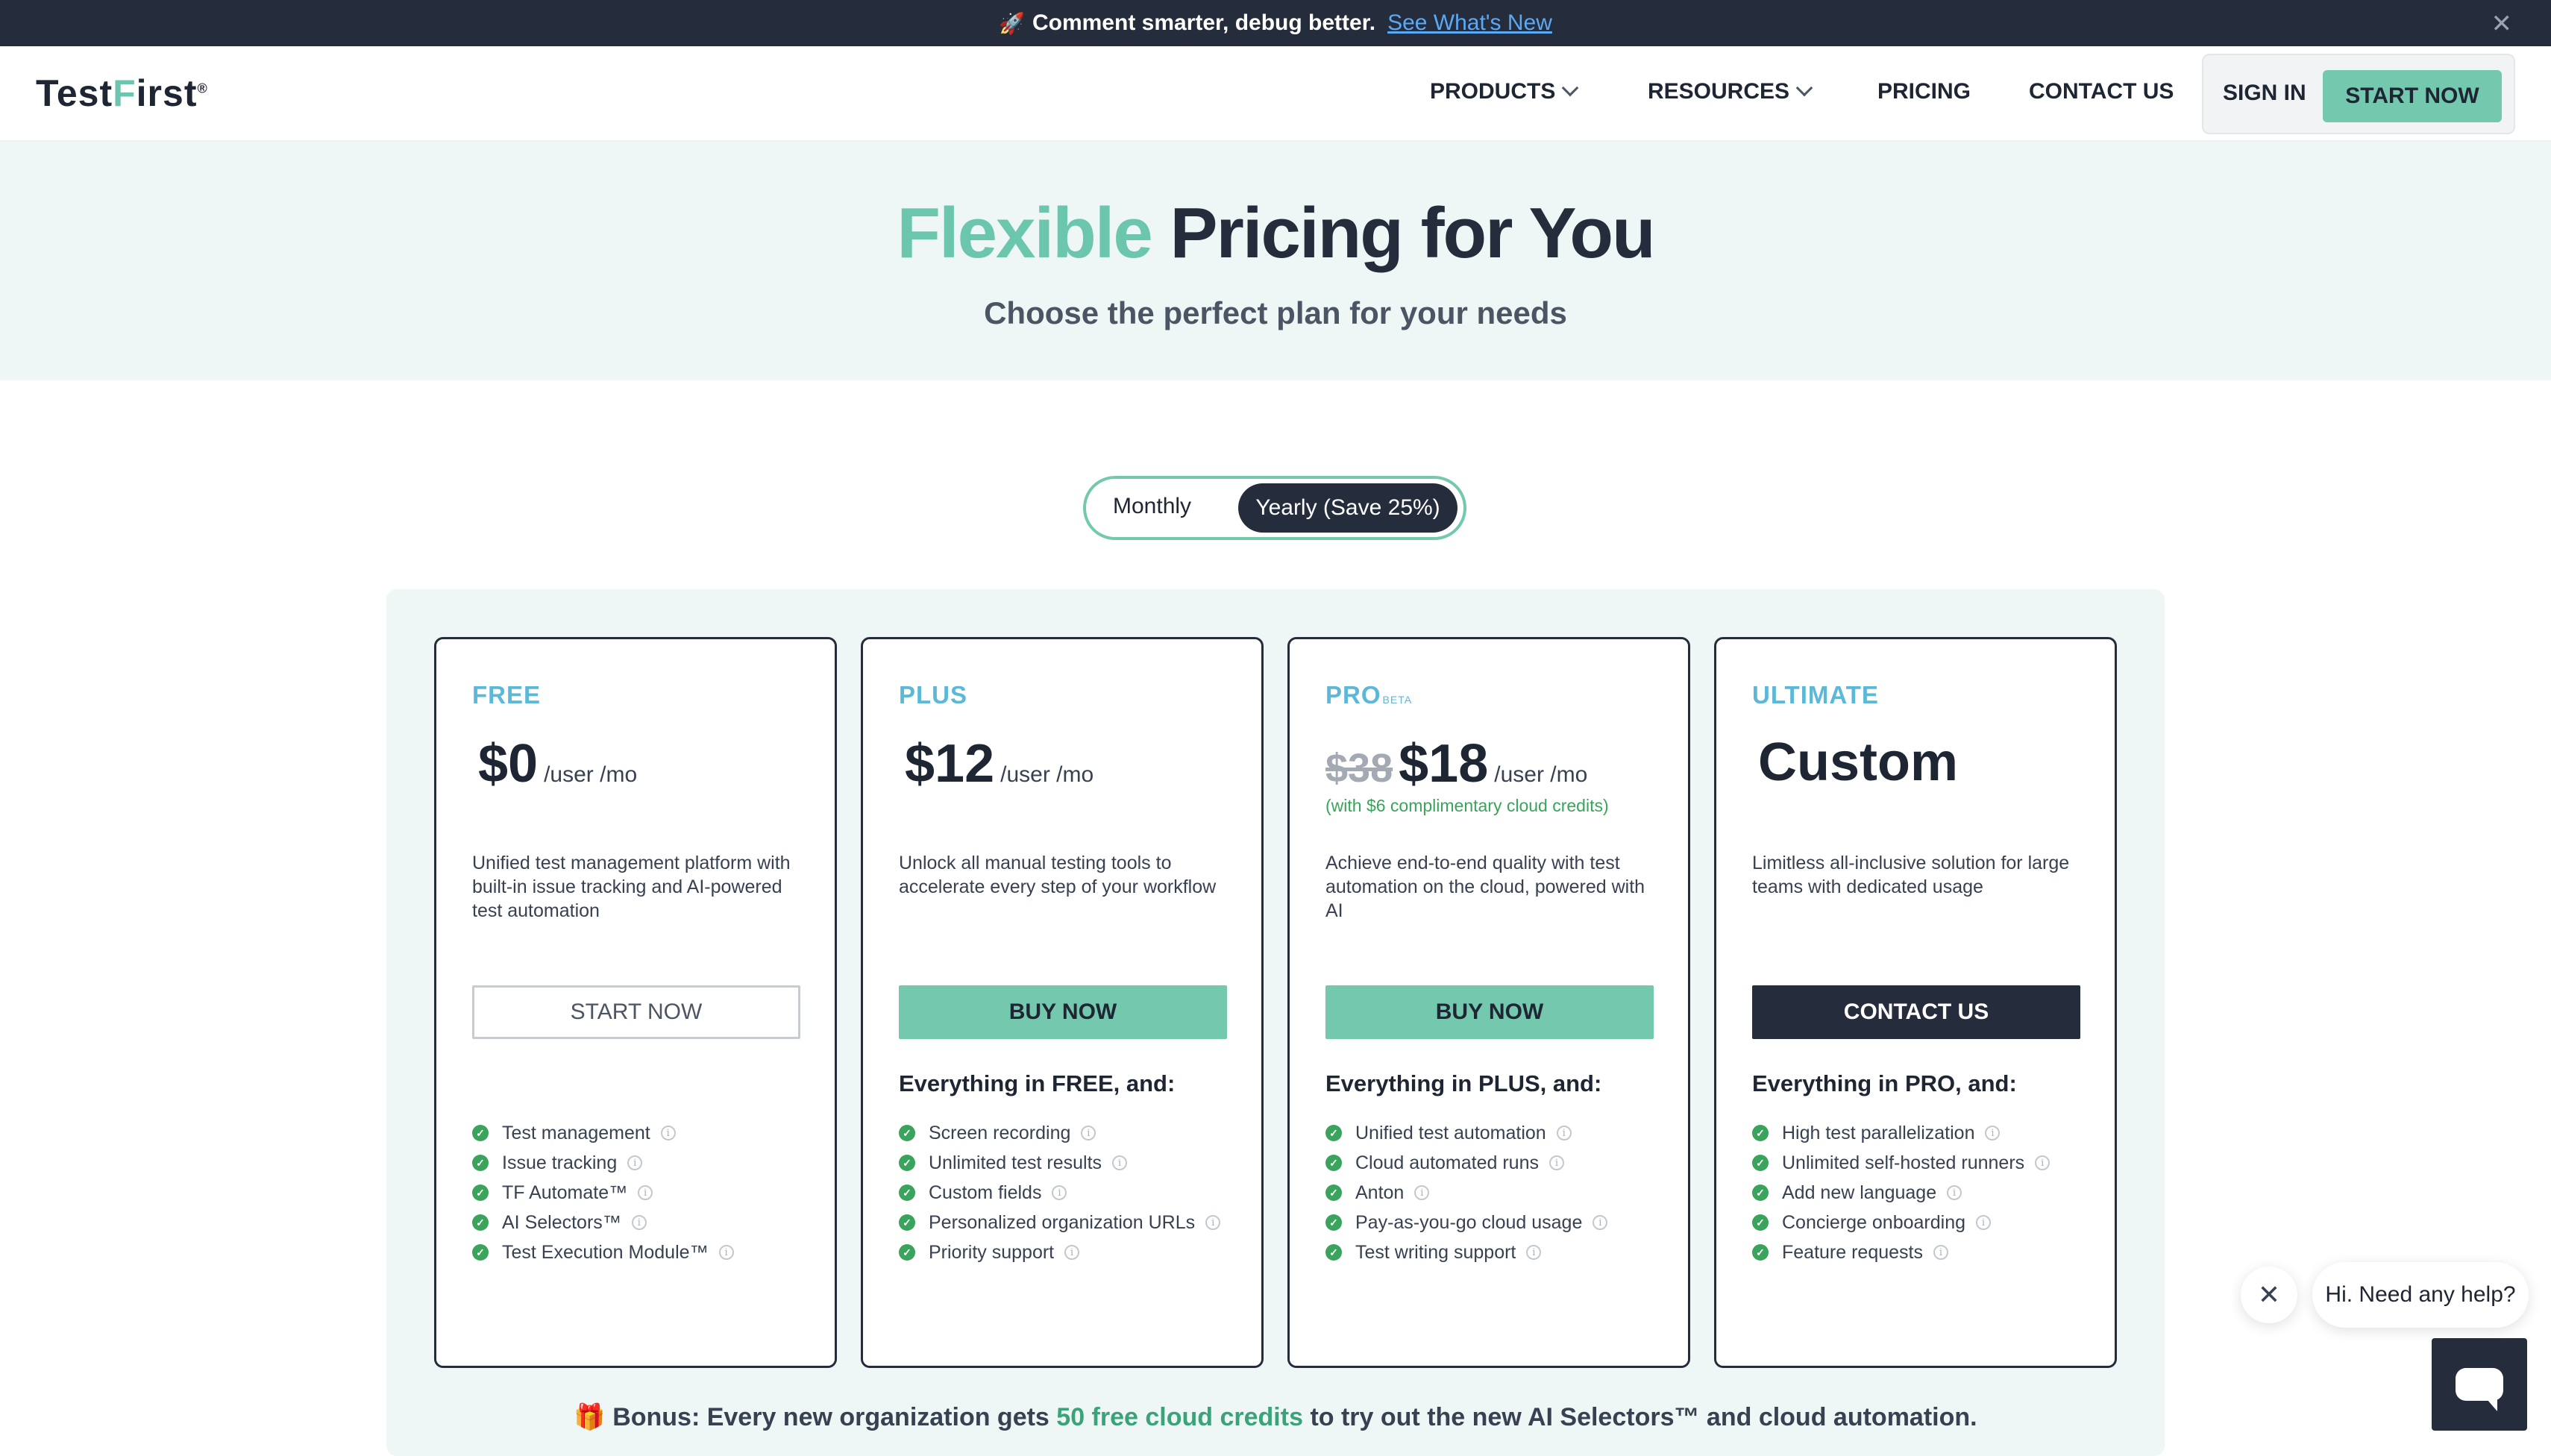 The image size is (2551, 1456). Describe the element at coordinates (2479, 1384) in the screenshot. I see `chat-launcher-button` at that location.